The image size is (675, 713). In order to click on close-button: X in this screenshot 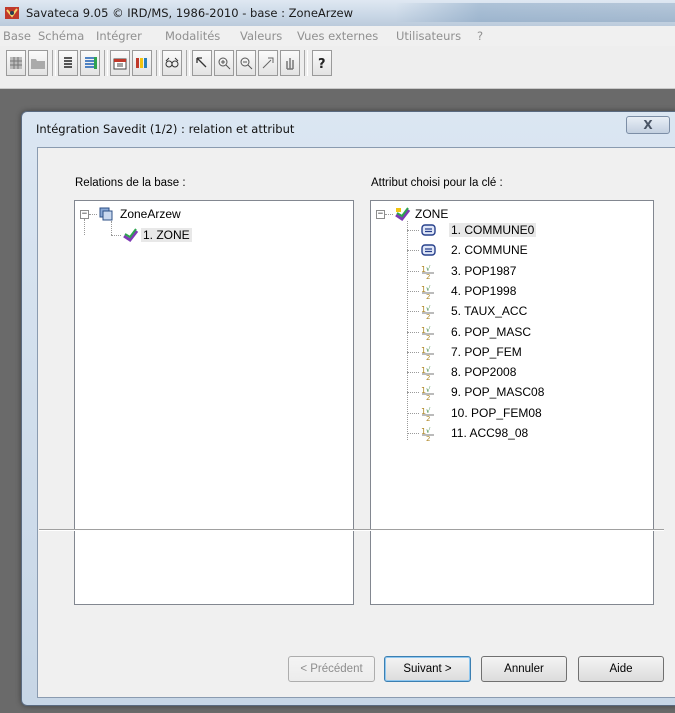, I will do `click(648, 125)`.